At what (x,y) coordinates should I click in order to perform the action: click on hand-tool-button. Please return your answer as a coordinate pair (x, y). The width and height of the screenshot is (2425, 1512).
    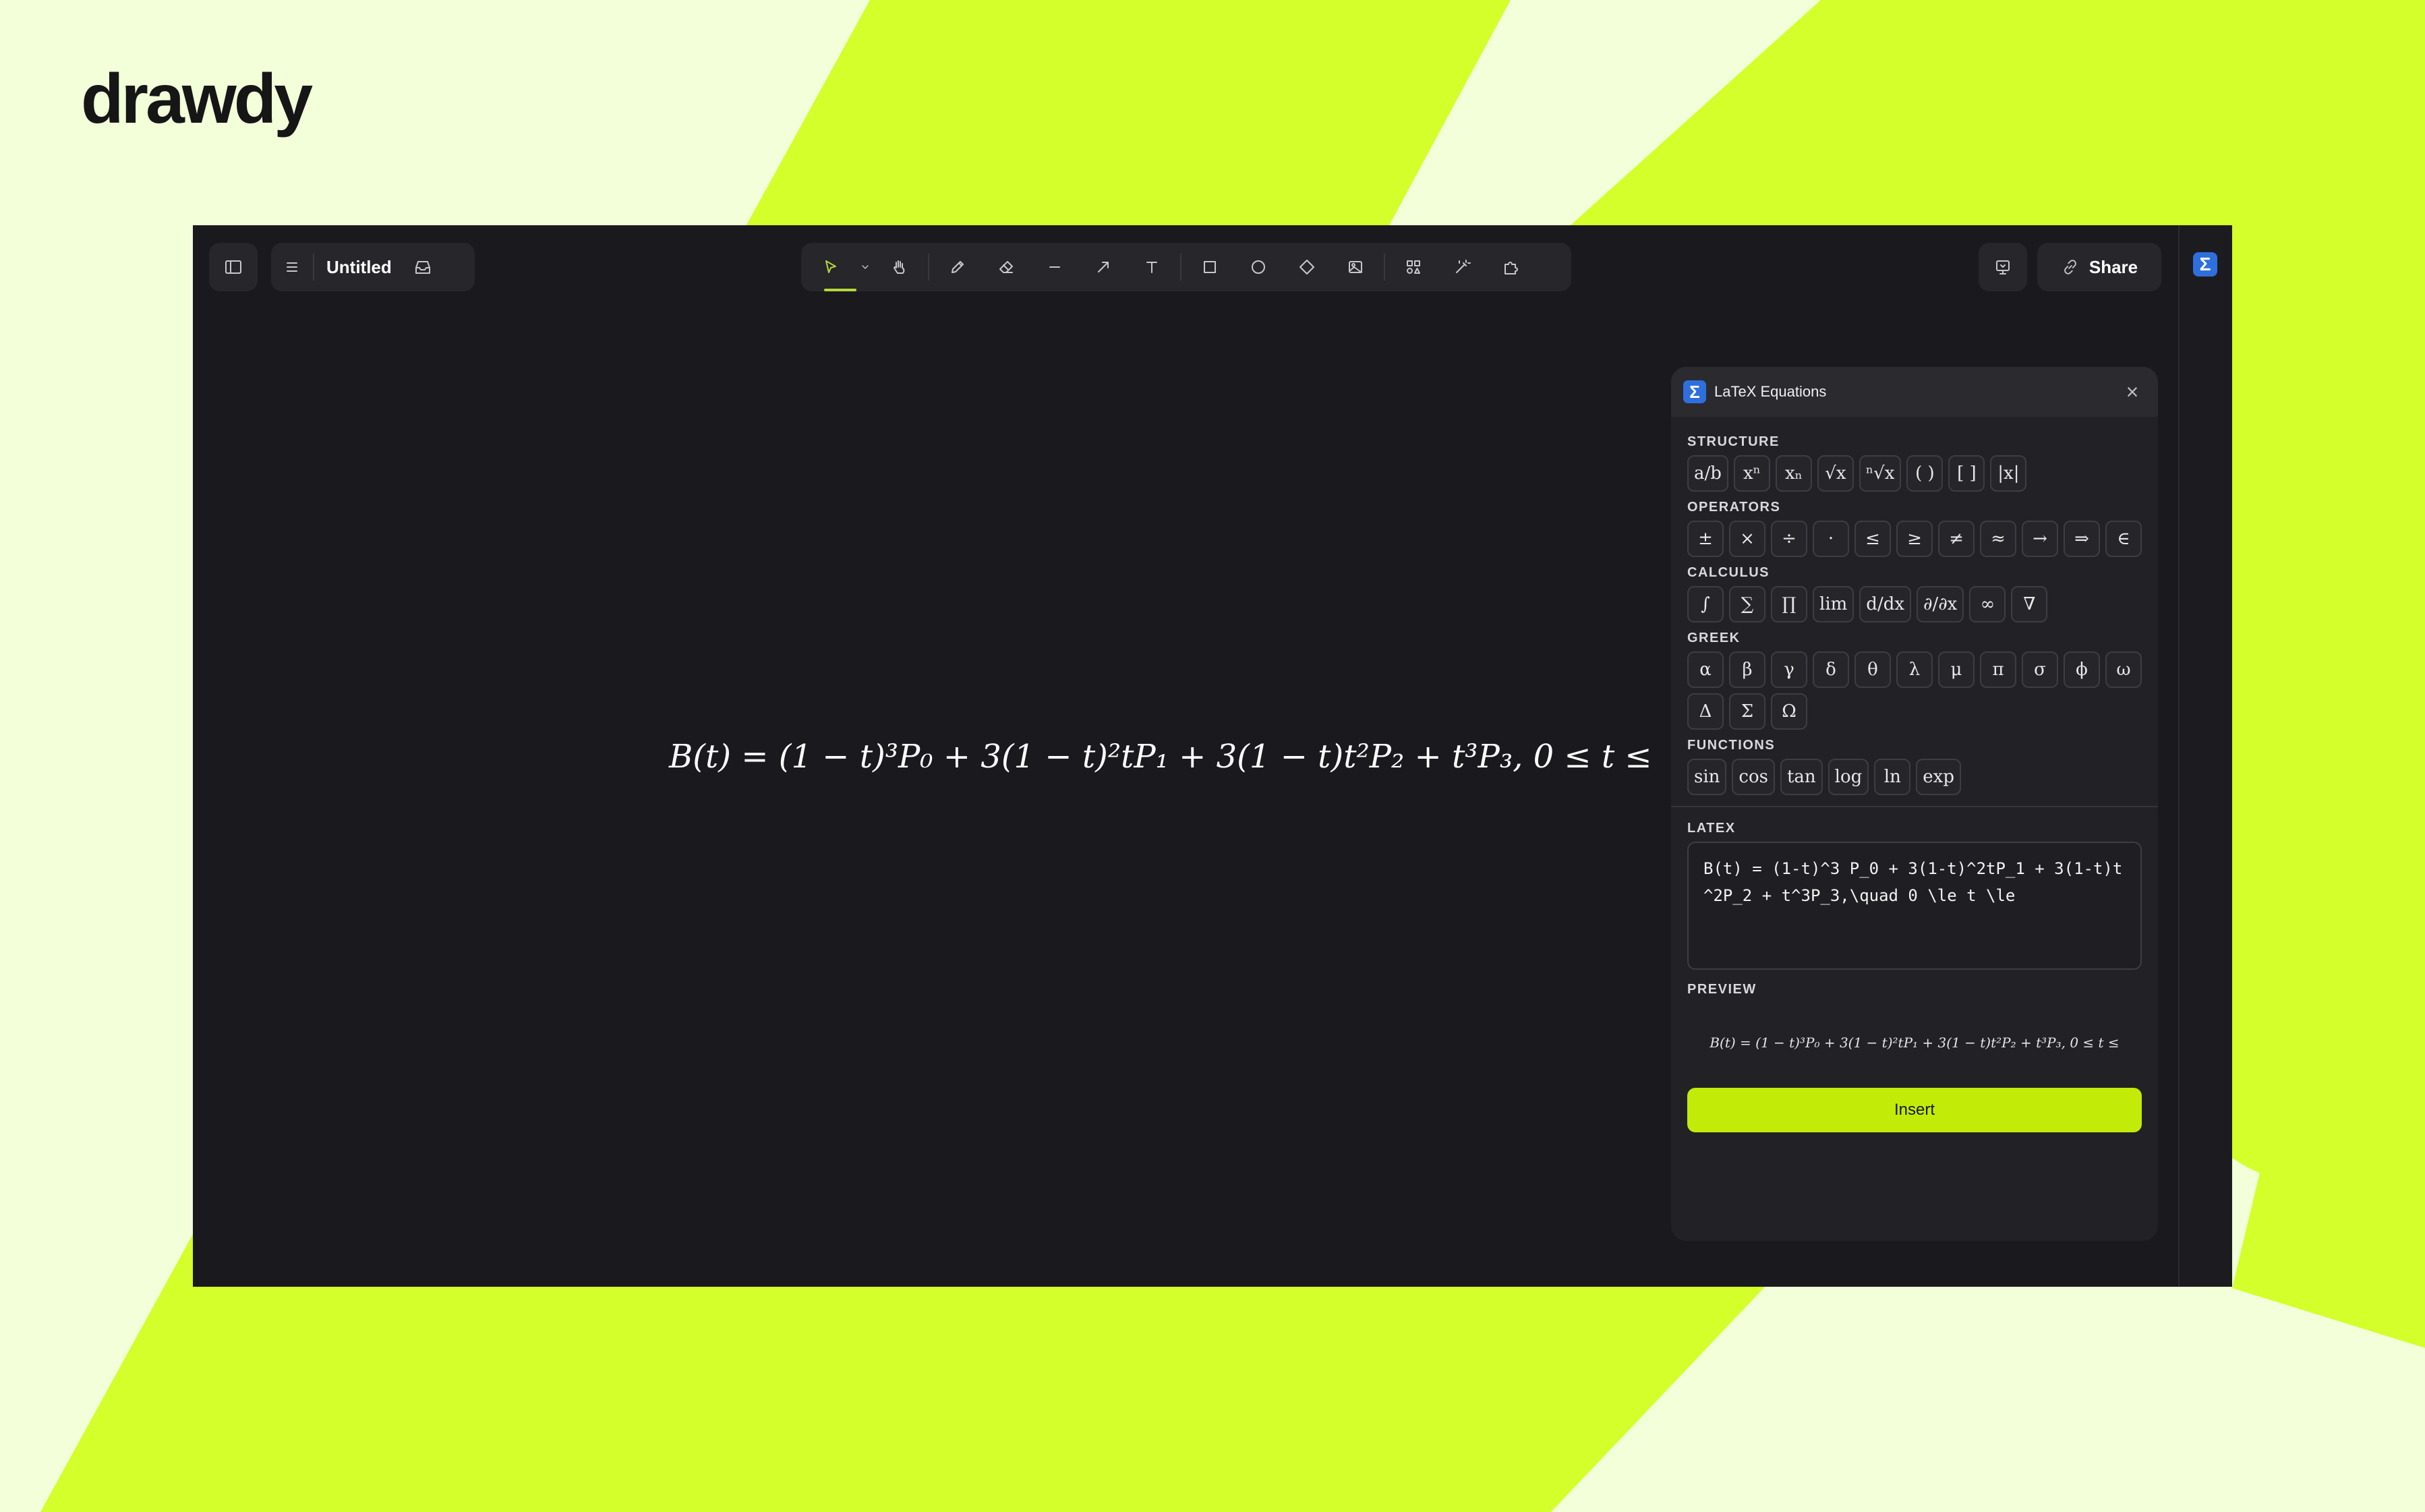
    Looking at the image, I should click on (899, 267).